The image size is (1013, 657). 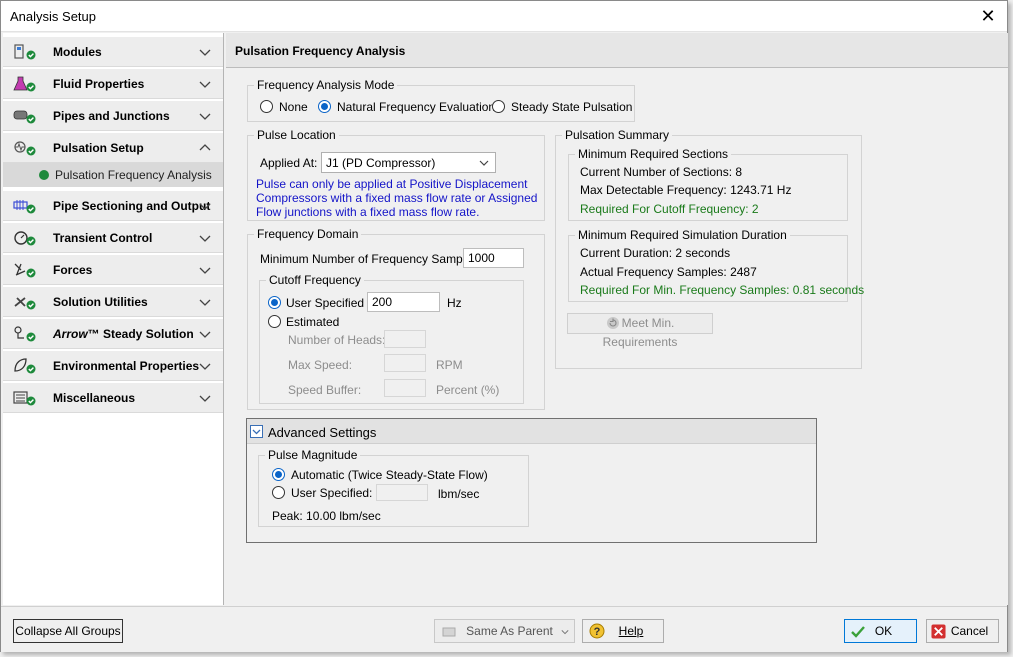 I want to click on cutoff-estimated-radio, so click(x=274, y=321).